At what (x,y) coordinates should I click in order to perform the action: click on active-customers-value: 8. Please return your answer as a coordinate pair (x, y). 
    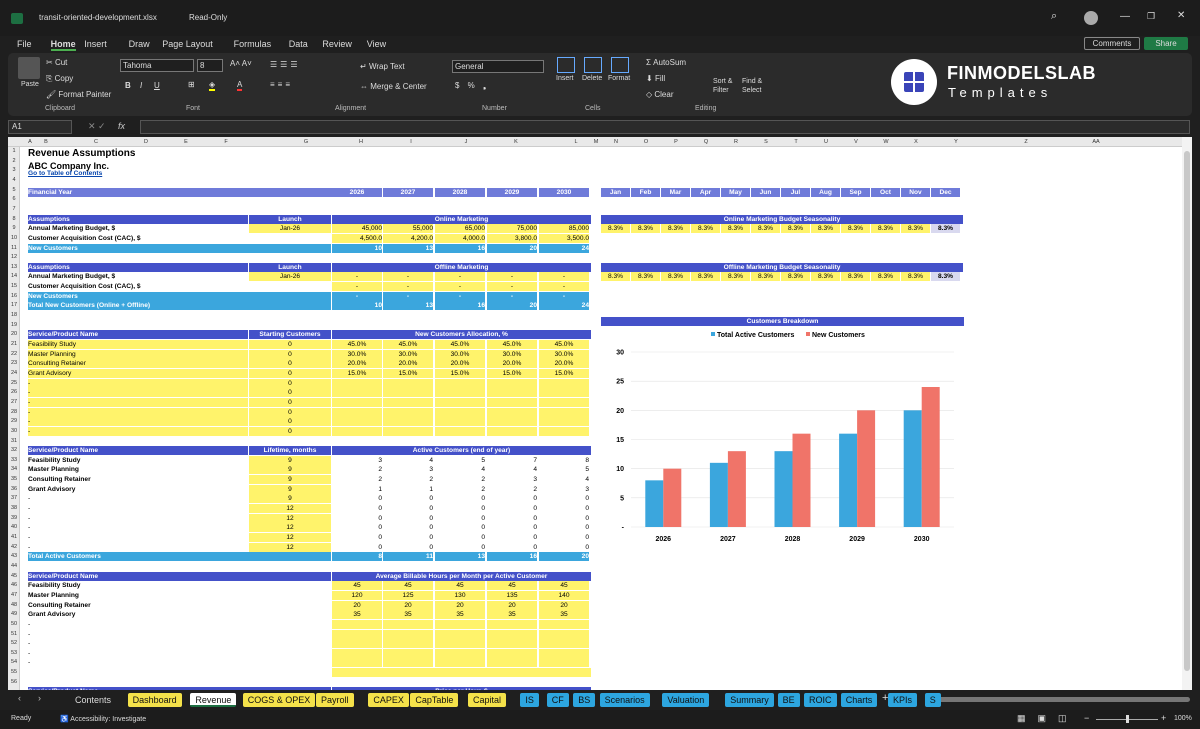
    Looking at the image, I should click on (564, 460).